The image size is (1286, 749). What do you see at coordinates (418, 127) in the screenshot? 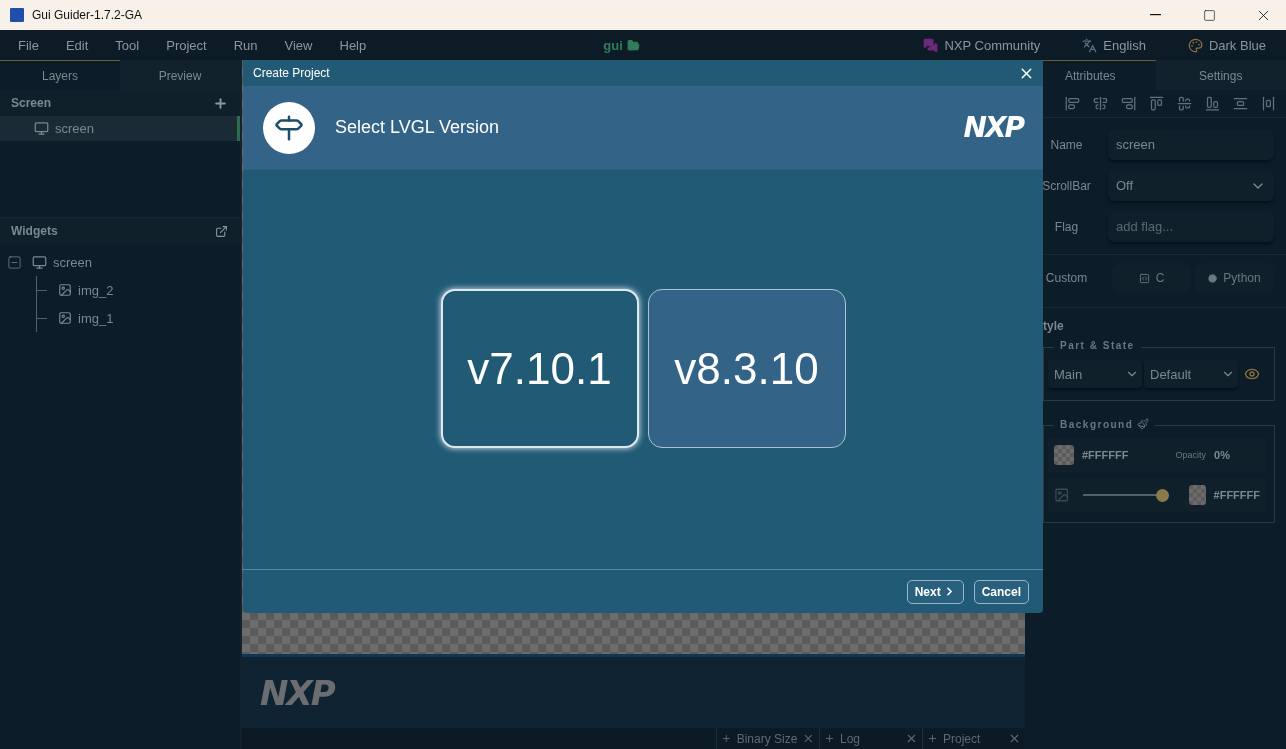
I see `dialog-heading: Select LVGL Version` at bounding box center [418, 127].